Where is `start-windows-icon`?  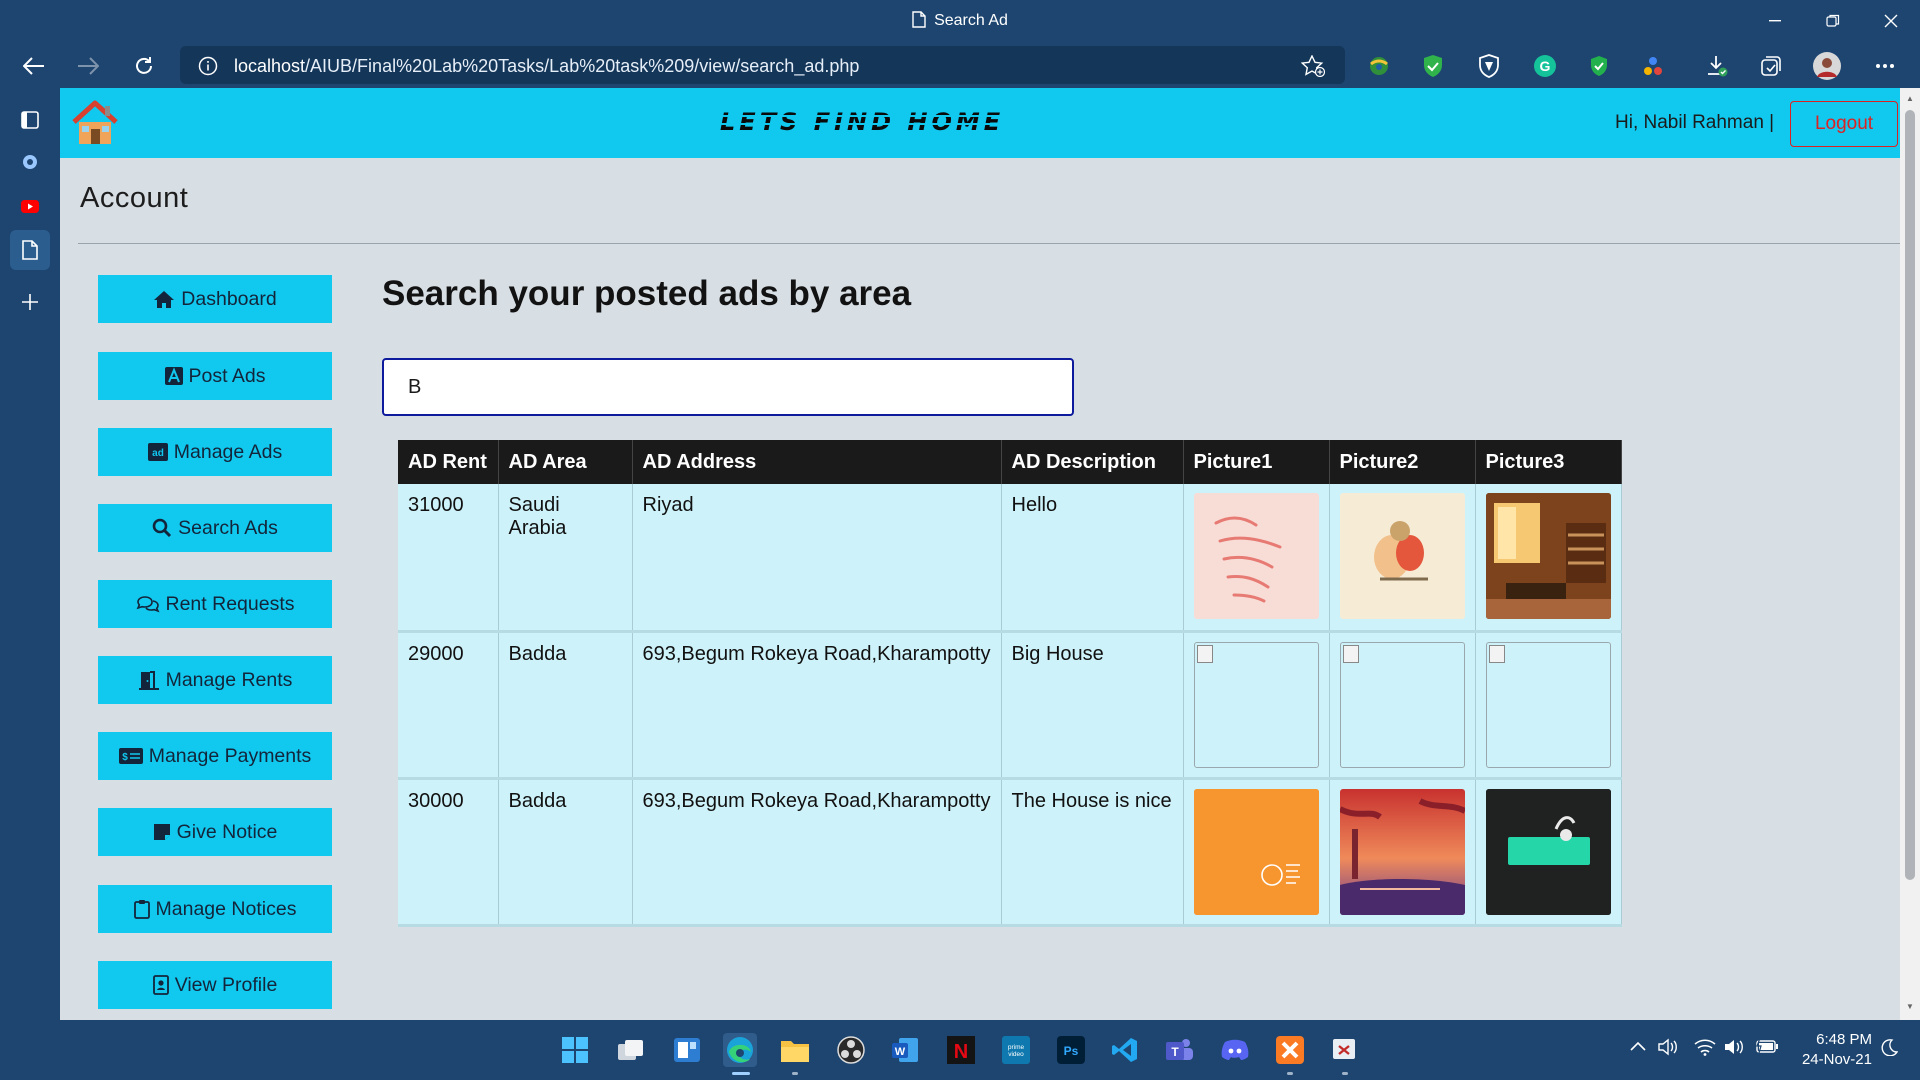
start-windows-icon is located at coordinates (575, 1050).